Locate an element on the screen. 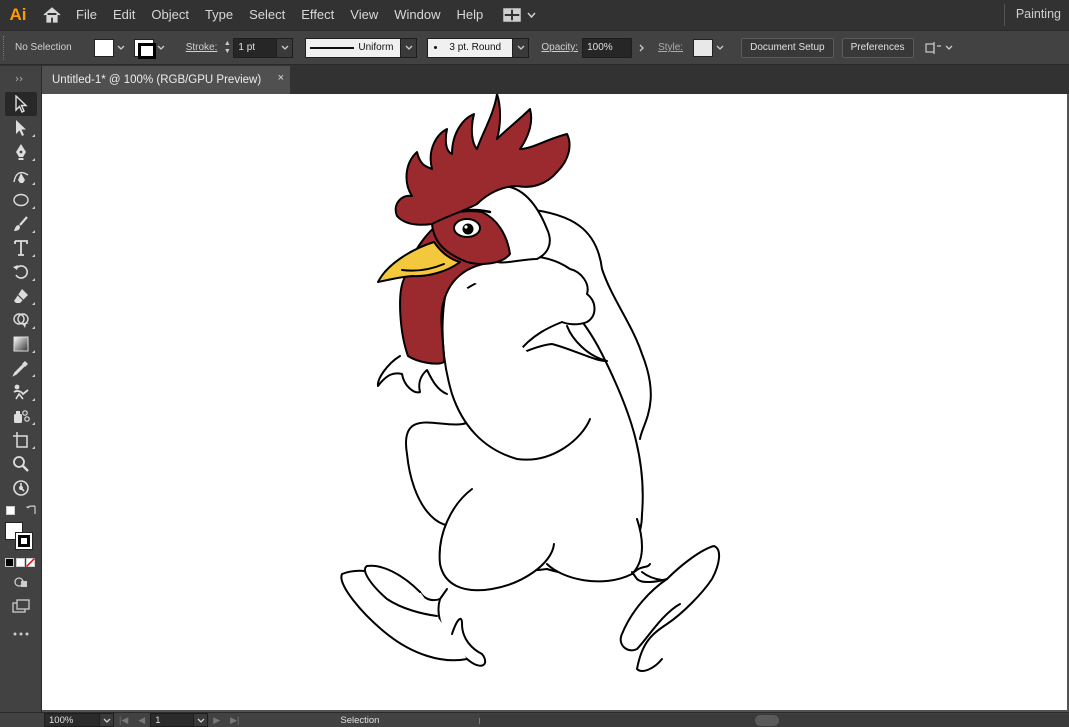 The width and height of the screenshot is (1069, 727). eyedropper-tool is located at coordinates (21, 368).